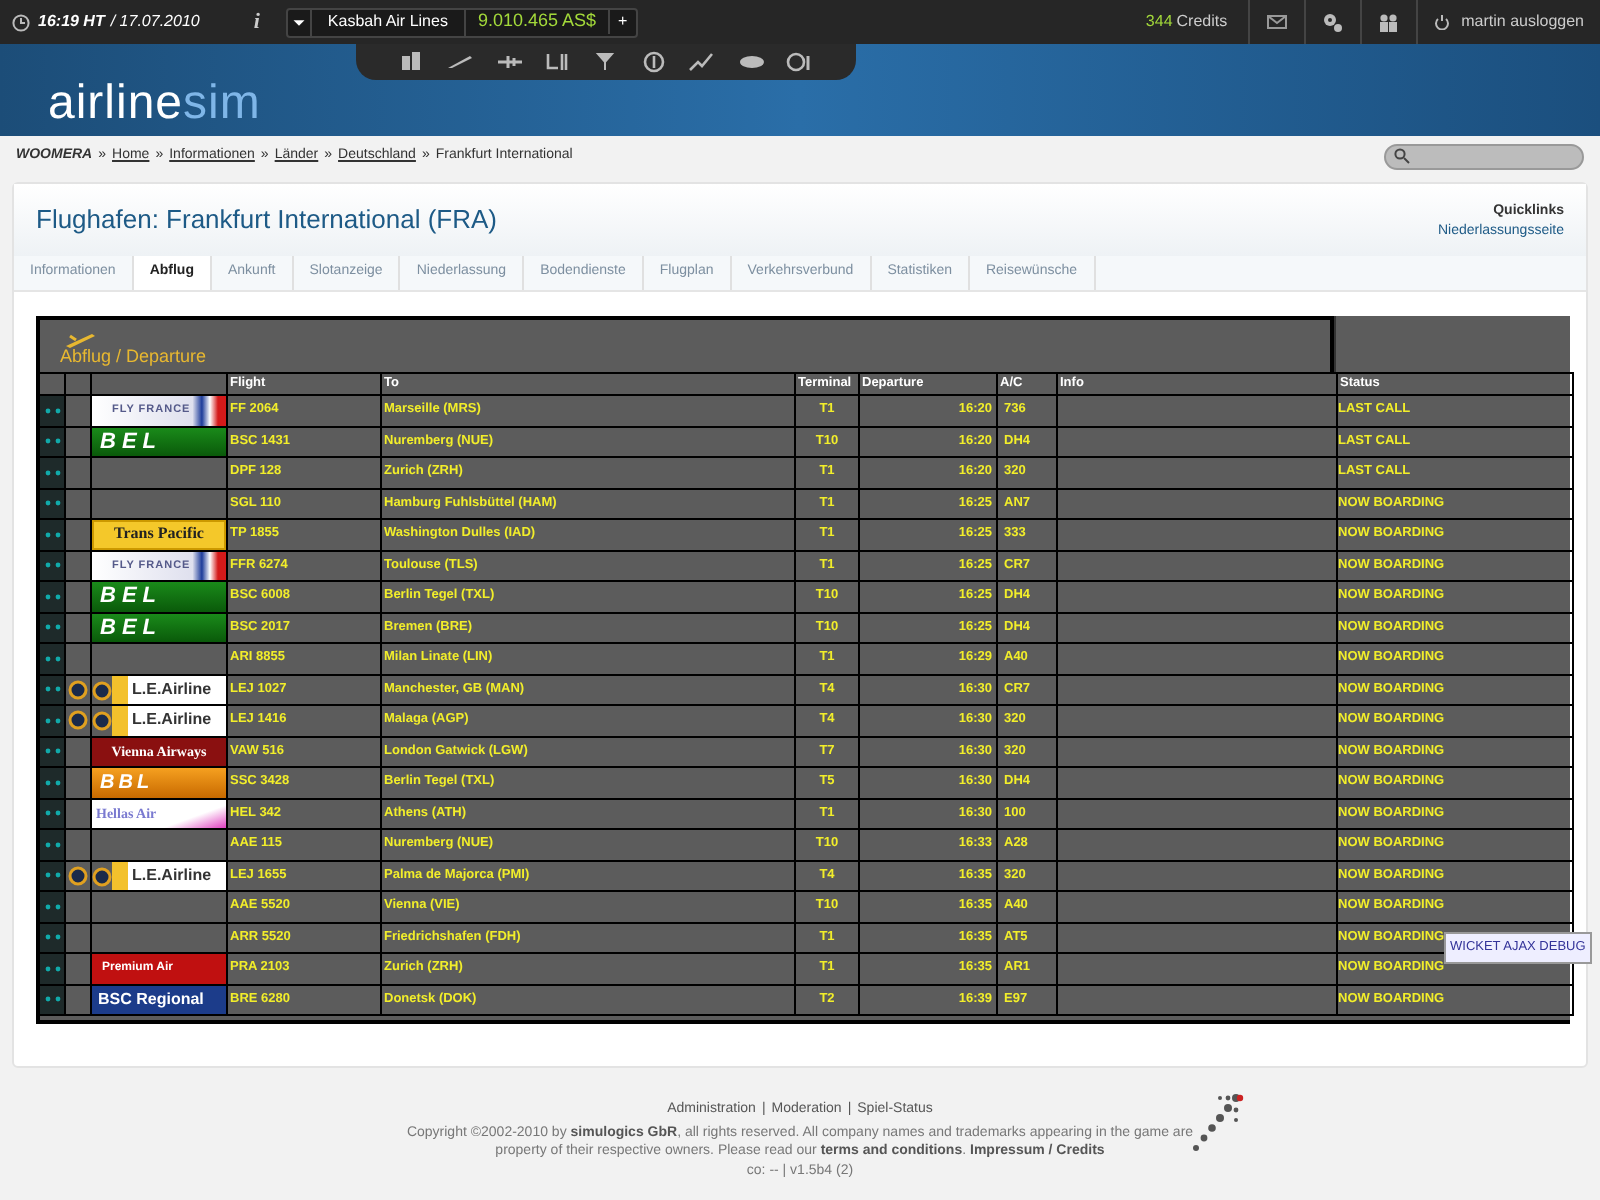 The height and width of the screenshot is (1200, 1600). I want to click on credits-label: Credits, so click(1202, 22).